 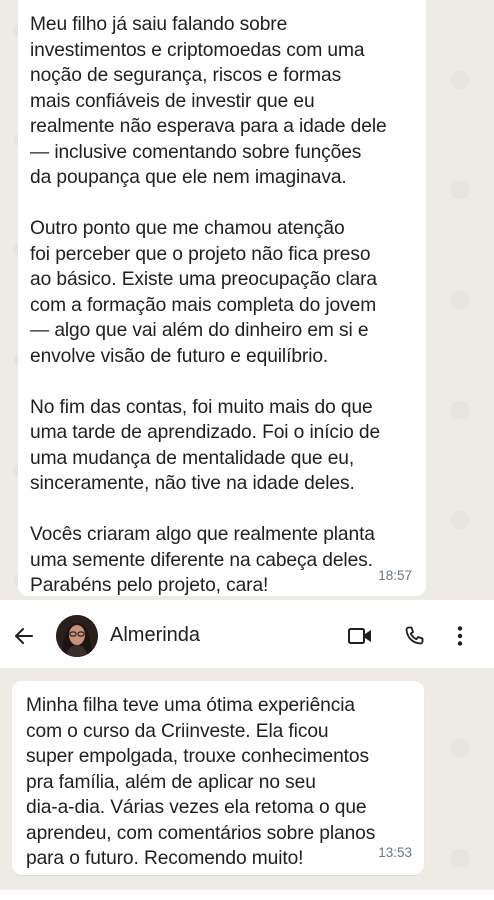 I want to click on message-line: com a formação mais completa do jovem, so click(x=203, y=305).